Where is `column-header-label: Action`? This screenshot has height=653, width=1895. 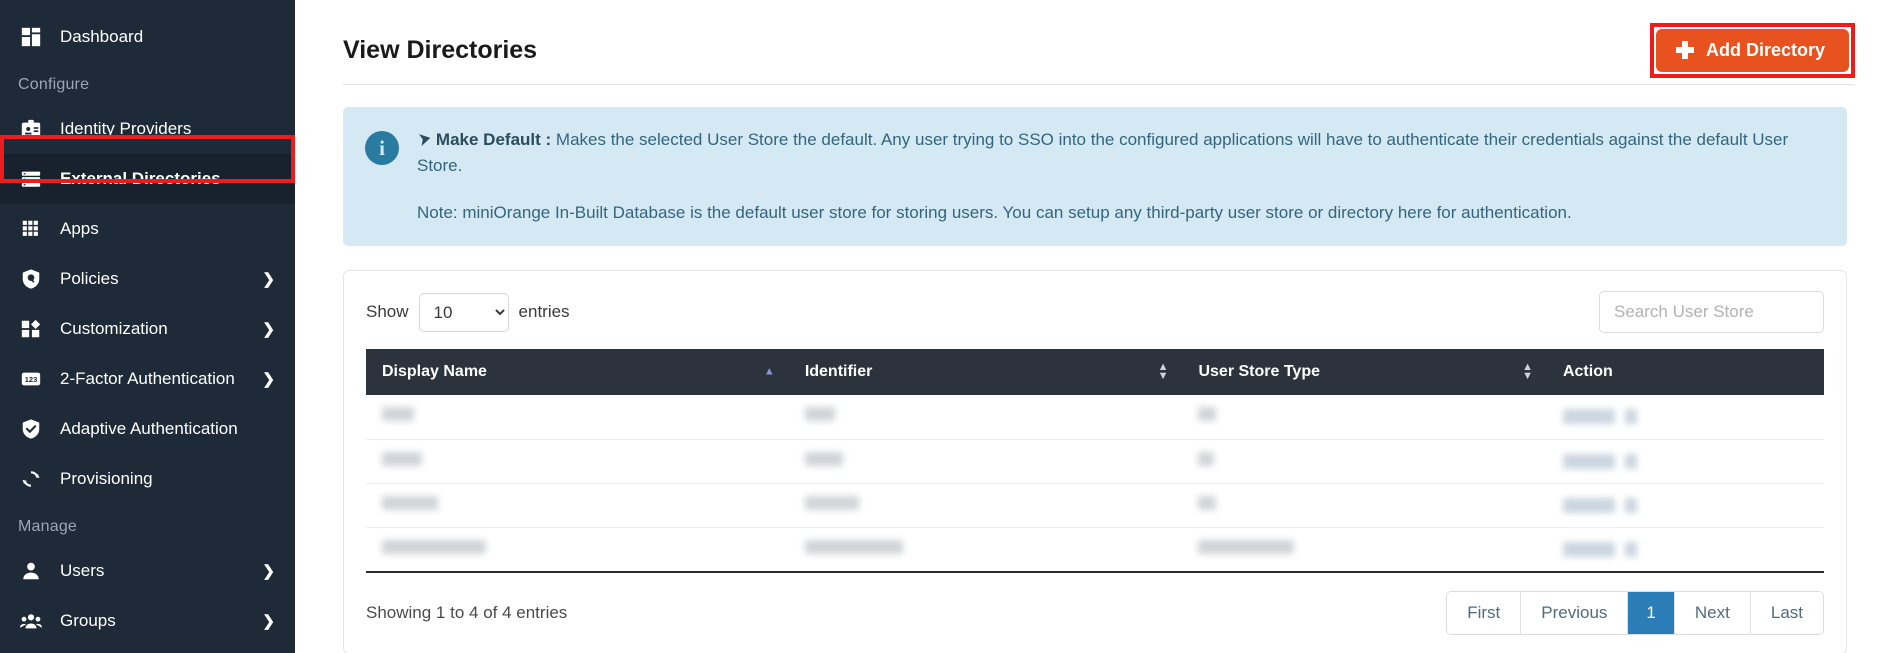 column-header-label: Action is located at coordinates (1587, 372).